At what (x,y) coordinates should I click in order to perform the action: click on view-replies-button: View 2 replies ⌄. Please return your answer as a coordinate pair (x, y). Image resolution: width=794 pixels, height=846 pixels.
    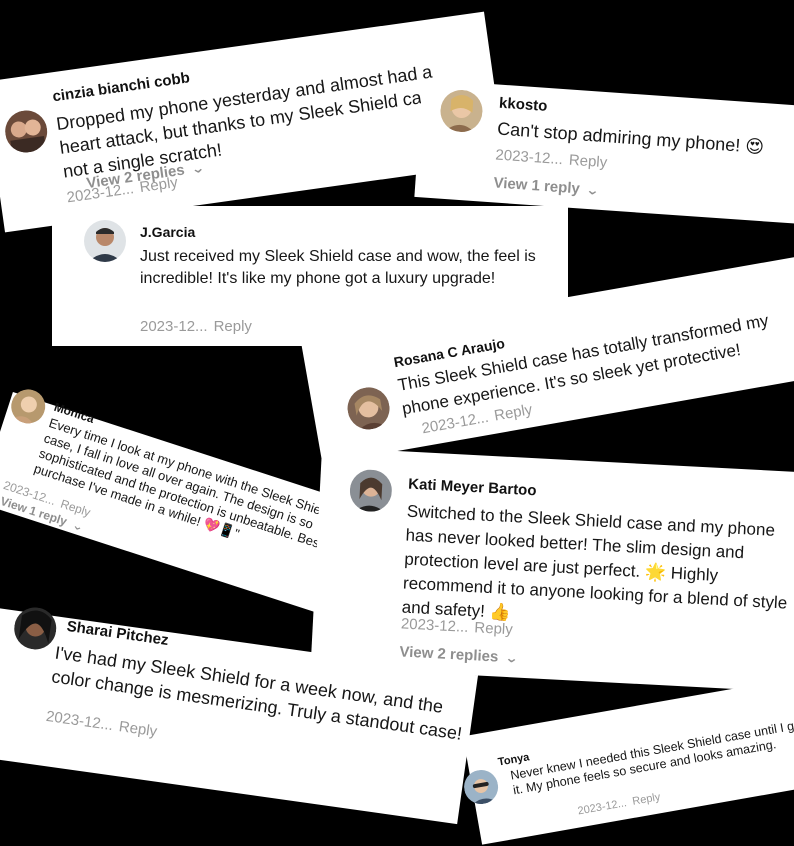
    Looking at the image, I should click on (459, 654).